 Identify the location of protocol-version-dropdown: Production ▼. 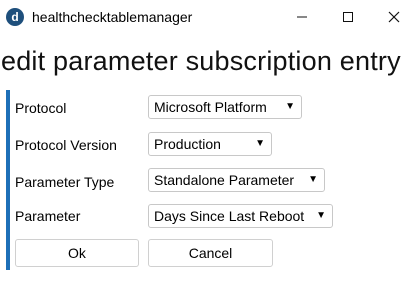
(210, 144).